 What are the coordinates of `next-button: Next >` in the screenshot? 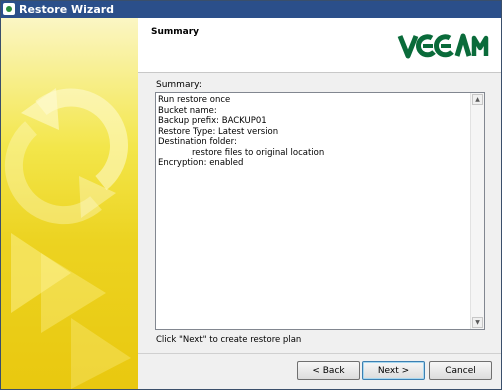 It's located at (393, 370).